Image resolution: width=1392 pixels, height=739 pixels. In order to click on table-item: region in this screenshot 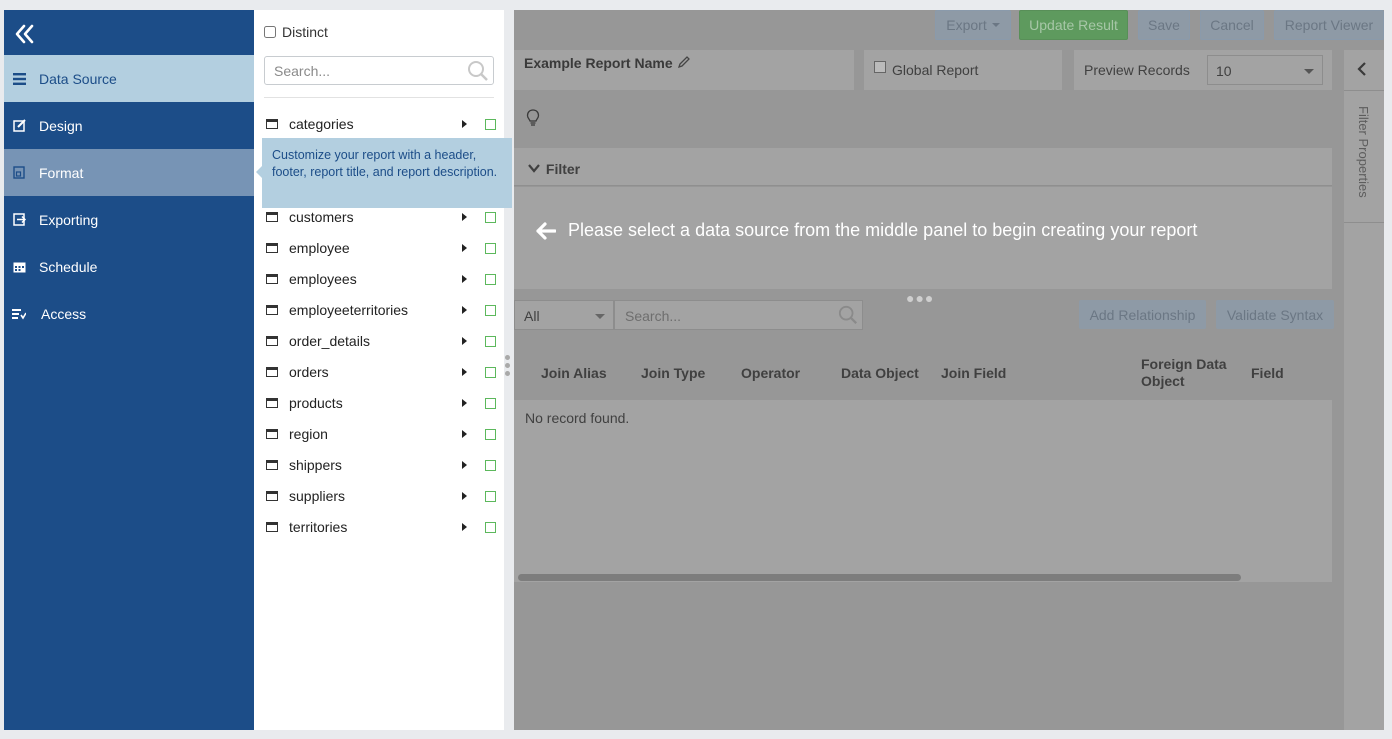, I will do `click(381, 434)`.